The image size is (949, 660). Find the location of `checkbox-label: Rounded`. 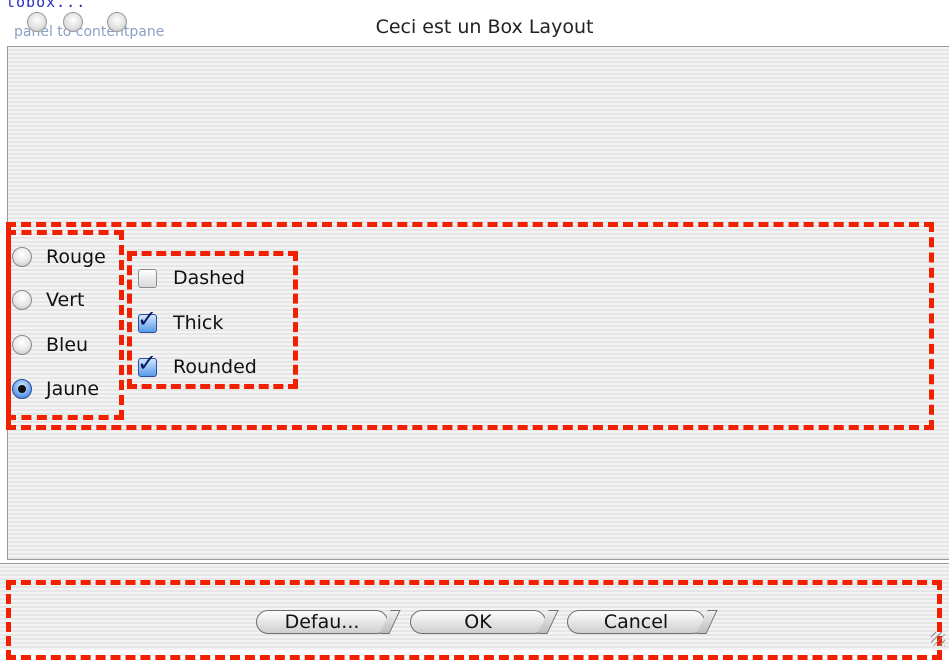

checkbox-label: Rounded is located at coordinates (215, 367).